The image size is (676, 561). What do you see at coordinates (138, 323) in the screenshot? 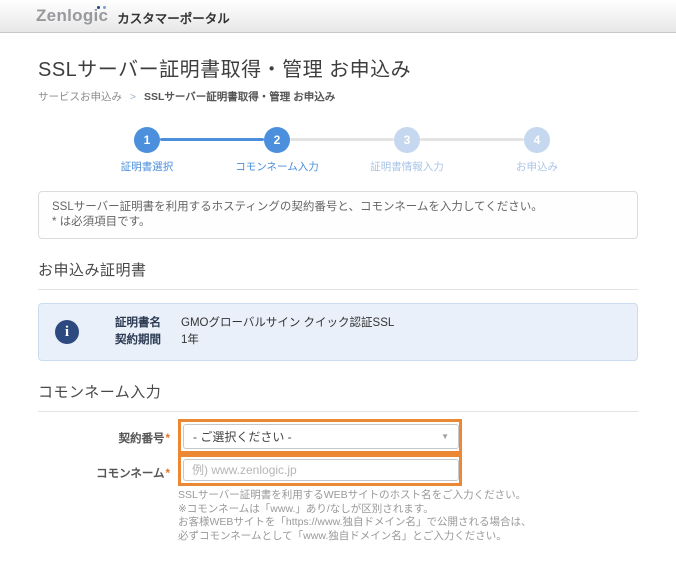
I see `certificate-name-label: 証明書名` at bounding box center [138, 323].